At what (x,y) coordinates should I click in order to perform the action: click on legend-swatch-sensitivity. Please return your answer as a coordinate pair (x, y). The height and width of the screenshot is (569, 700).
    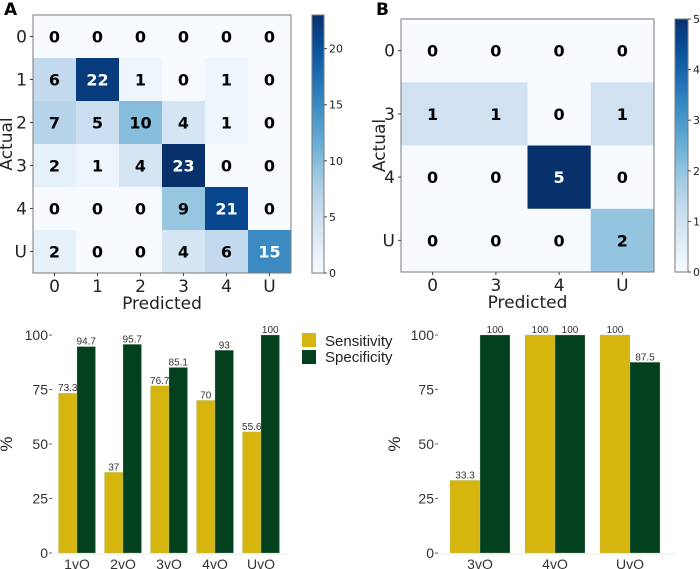
    Looking at the image, I should click on (309, 340).